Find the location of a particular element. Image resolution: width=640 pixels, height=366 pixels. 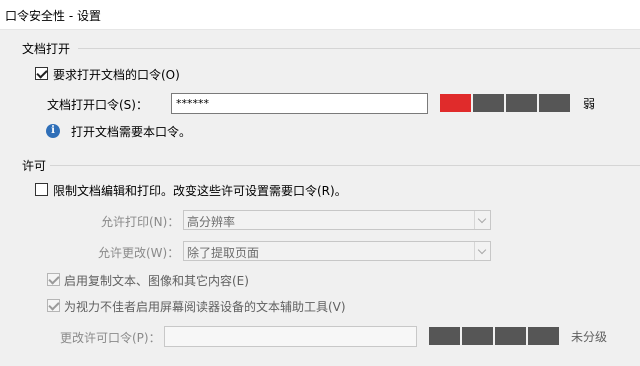

open-password-input is located at coordinates (299, 103).